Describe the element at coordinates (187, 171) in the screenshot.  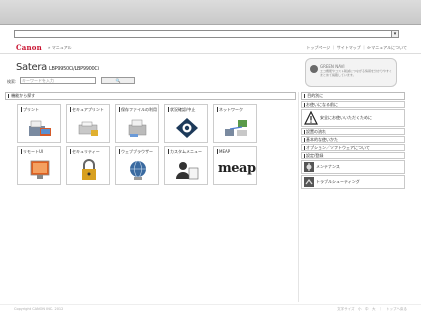
I see `custom-menu-icon` at that location.